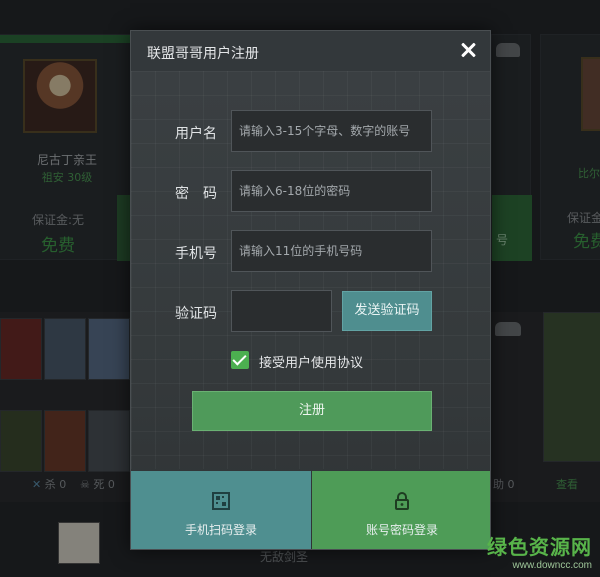  Describe the element at coordinates (310, 51) in the screenshot. I see `modal-header: 联盟哥哥用户注册` at that location.